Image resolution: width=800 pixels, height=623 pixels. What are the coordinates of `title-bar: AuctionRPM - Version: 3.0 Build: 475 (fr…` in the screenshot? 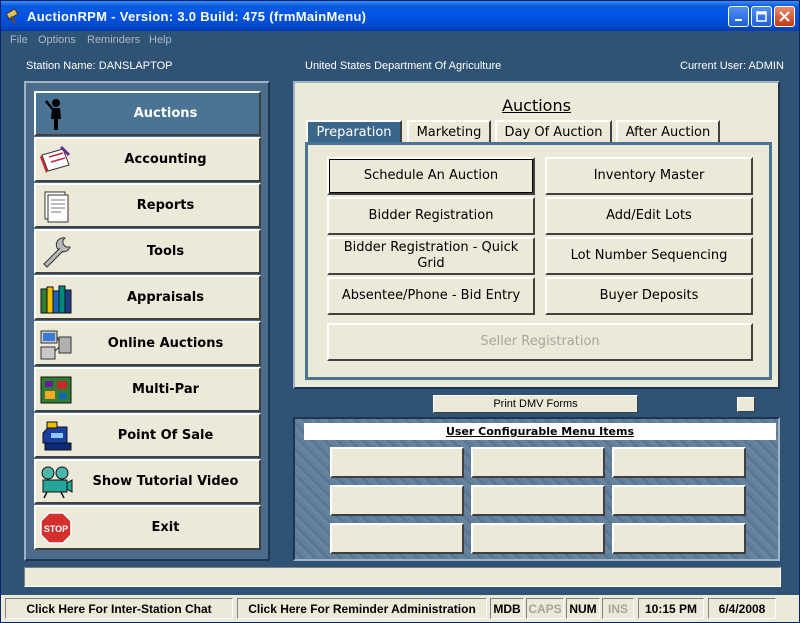 It's located at (400, 16).